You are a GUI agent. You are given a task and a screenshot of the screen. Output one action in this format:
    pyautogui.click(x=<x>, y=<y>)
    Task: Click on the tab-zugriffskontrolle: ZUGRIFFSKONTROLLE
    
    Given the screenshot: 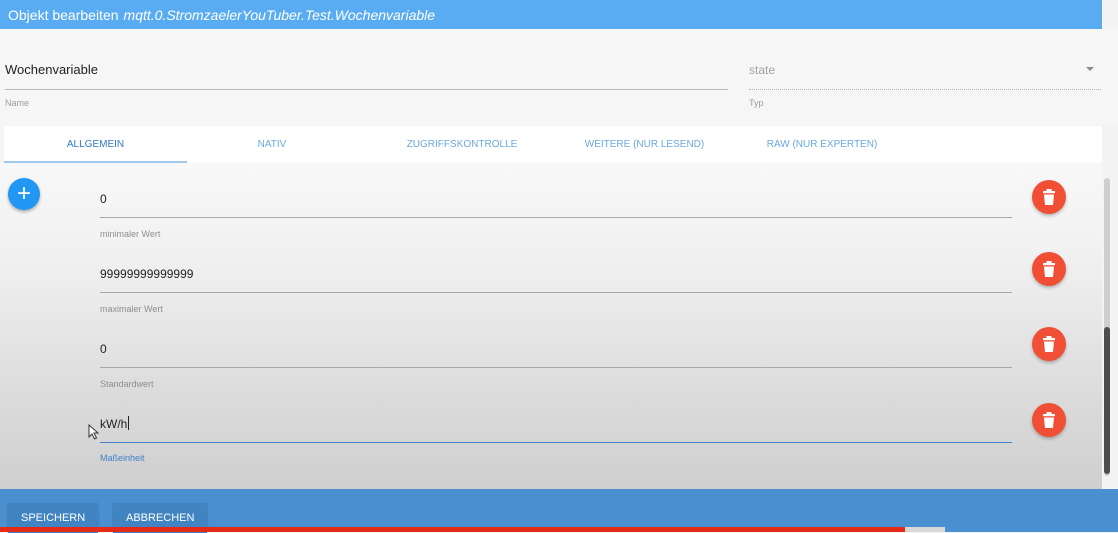 What is the action you would take?
    pyautogui.click(x=462, y=144)
    